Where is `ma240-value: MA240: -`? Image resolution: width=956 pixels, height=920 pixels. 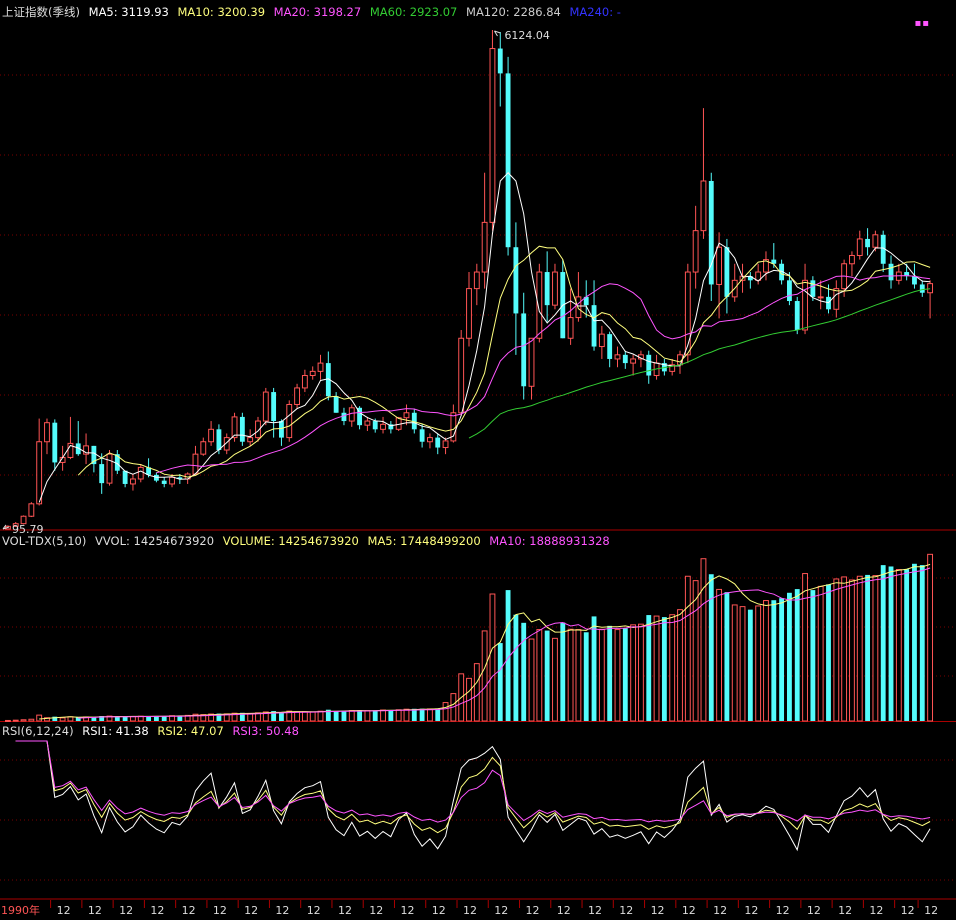
ma240-value: MA240: - is located at coordinates (595, 12).